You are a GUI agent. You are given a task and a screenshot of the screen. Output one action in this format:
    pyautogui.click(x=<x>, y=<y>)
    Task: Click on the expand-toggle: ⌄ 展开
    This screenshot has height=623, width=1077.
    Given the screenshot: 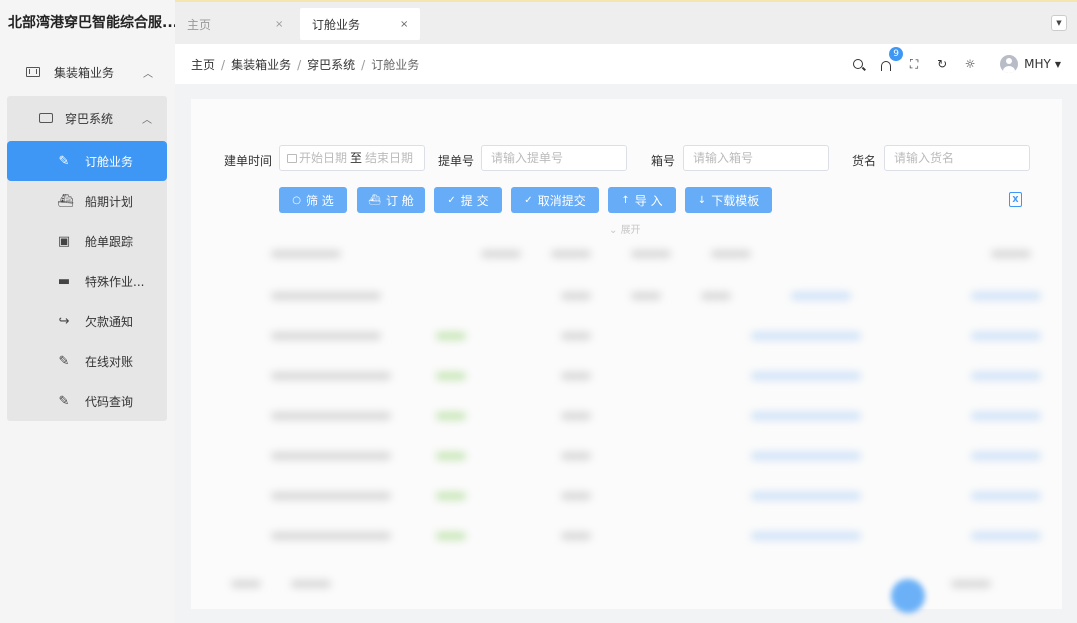 What is the action you would take?
    pyautogui.click(x=625, y=228)
    